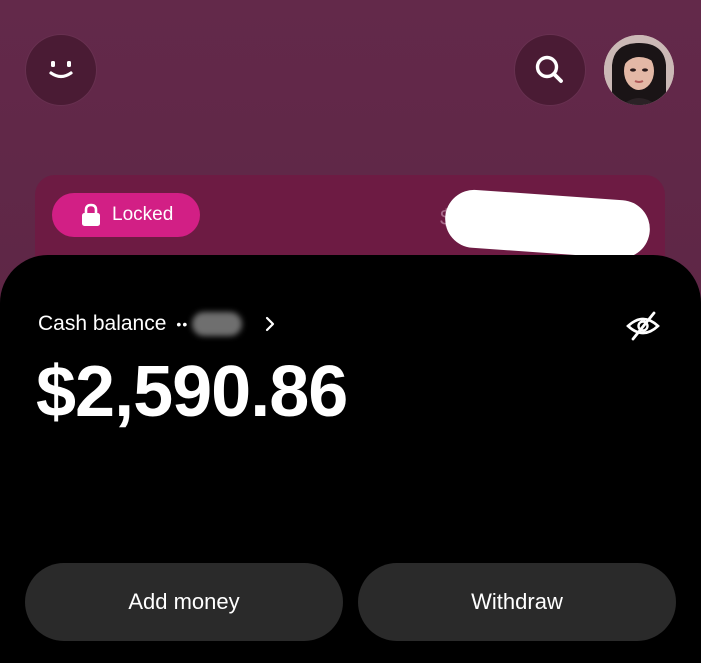 The width and height of the screenshot is (701, 663). I want to click on search-icon, so click(549, 69).